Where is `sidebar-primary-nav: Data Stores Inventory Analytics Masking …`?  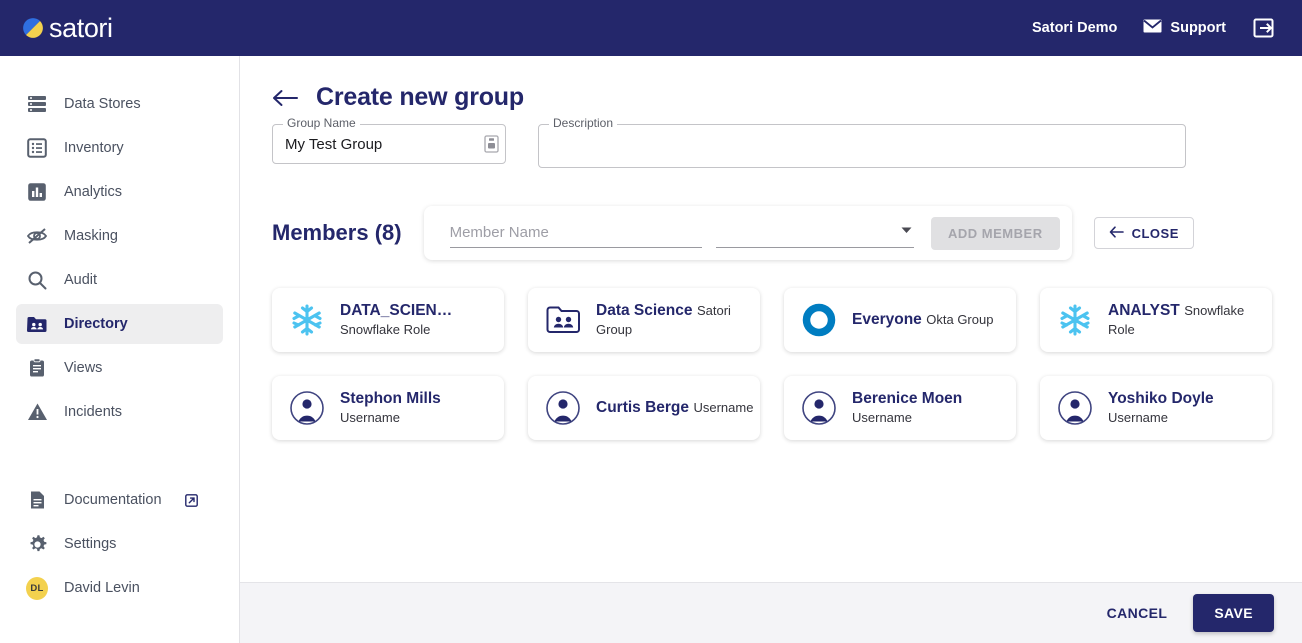 sidebar-primary-nav: Data Stores Inventory Analytics Masking … is located at coordinates (119, 244).